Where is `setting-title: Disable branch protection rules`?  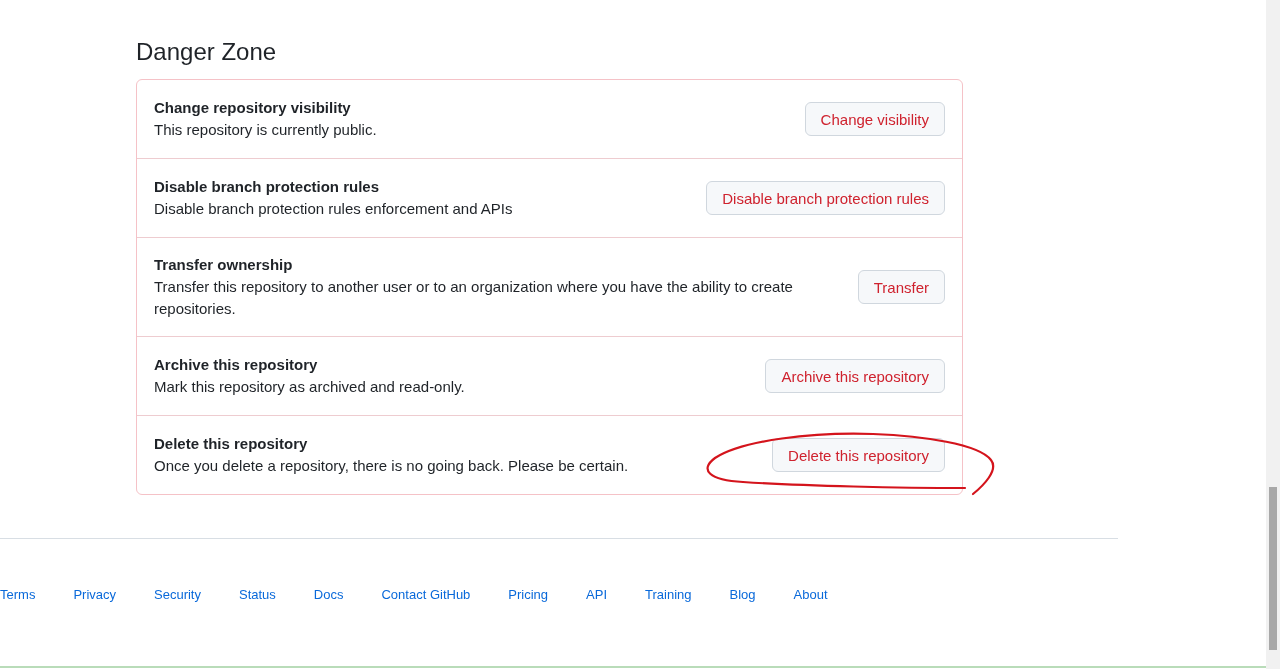 setting-title: Disable branch protection rules is located at coordinates (267, 187).